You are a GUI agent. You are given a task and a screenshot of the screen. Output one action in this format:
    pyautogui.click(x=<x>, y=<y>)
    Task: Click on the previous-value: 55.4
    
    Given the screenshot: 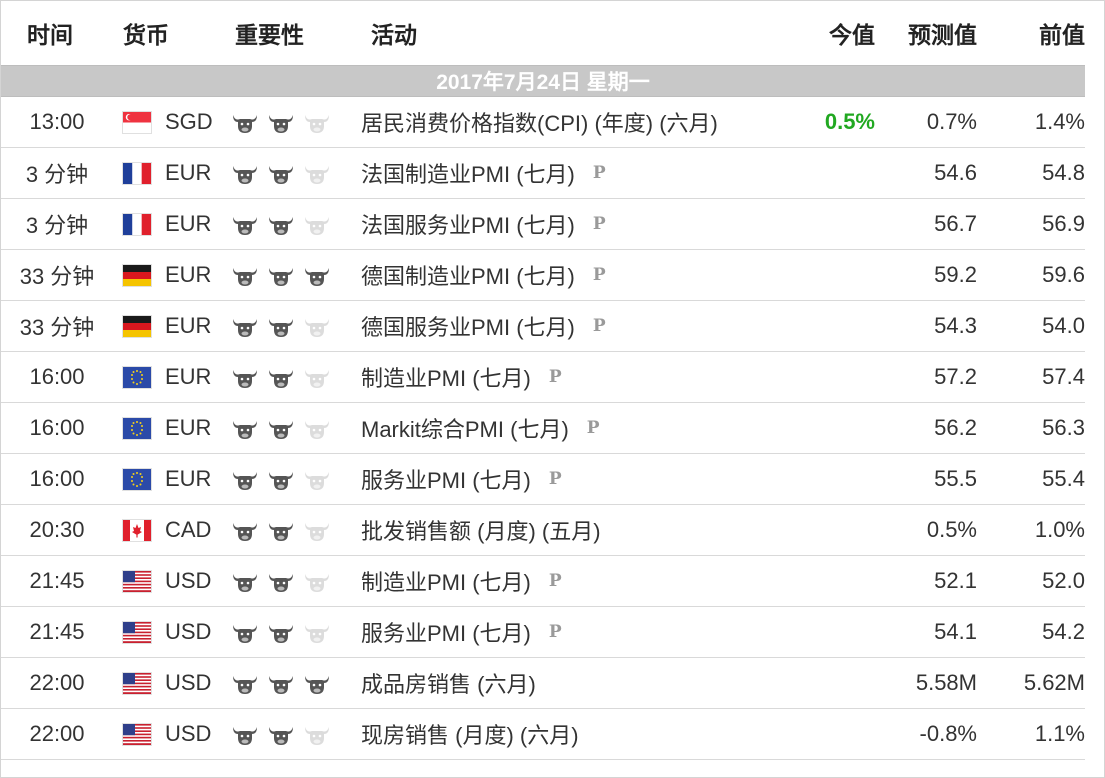 What is the action you would take?
    pyautogui.click(x=1063, y=478)
    